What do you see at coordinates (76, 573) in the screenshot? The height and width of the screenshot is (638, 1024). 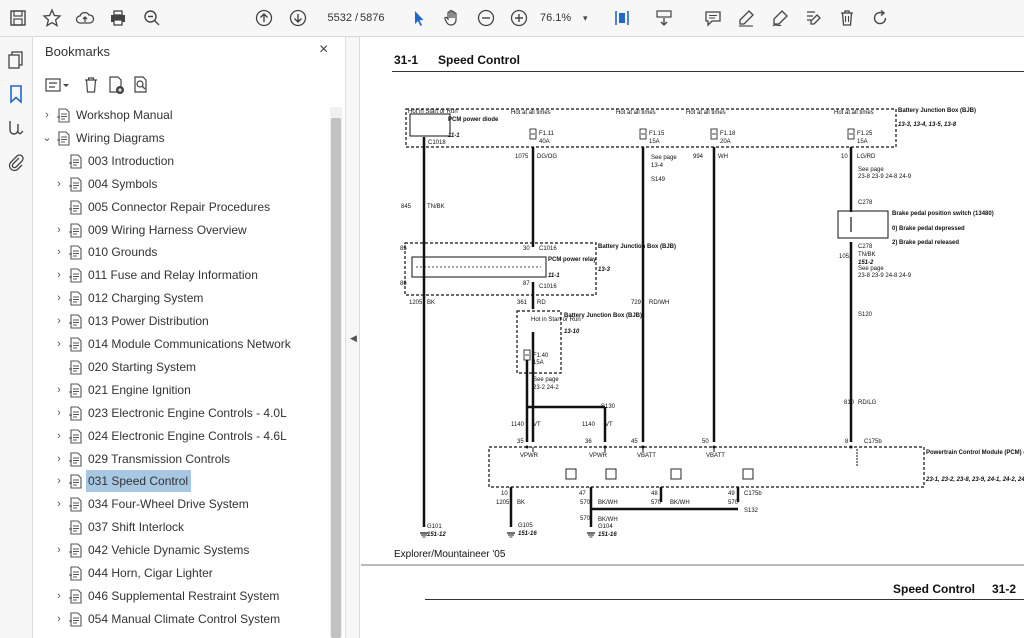 I see `bookmark-page-icon` at bounding box center [76, 573].